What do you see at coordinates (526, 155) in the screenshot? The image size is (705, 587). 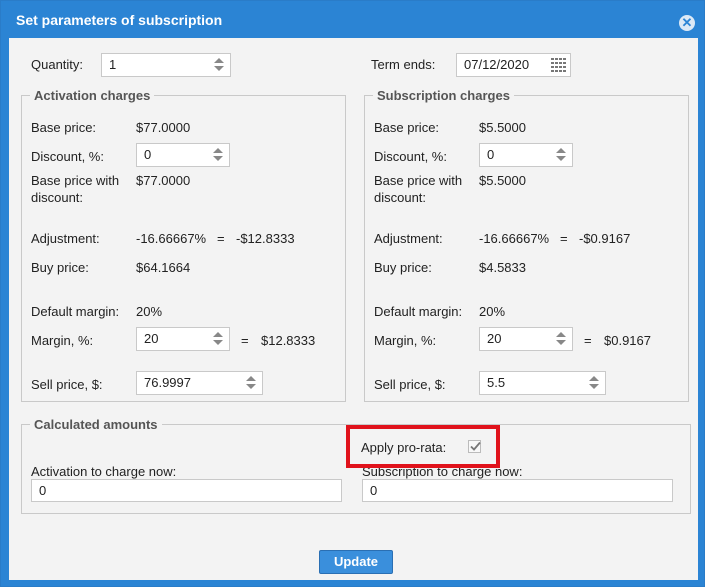 I see `subscription-discount-stepper: 0` at bounding box center [526, 155].